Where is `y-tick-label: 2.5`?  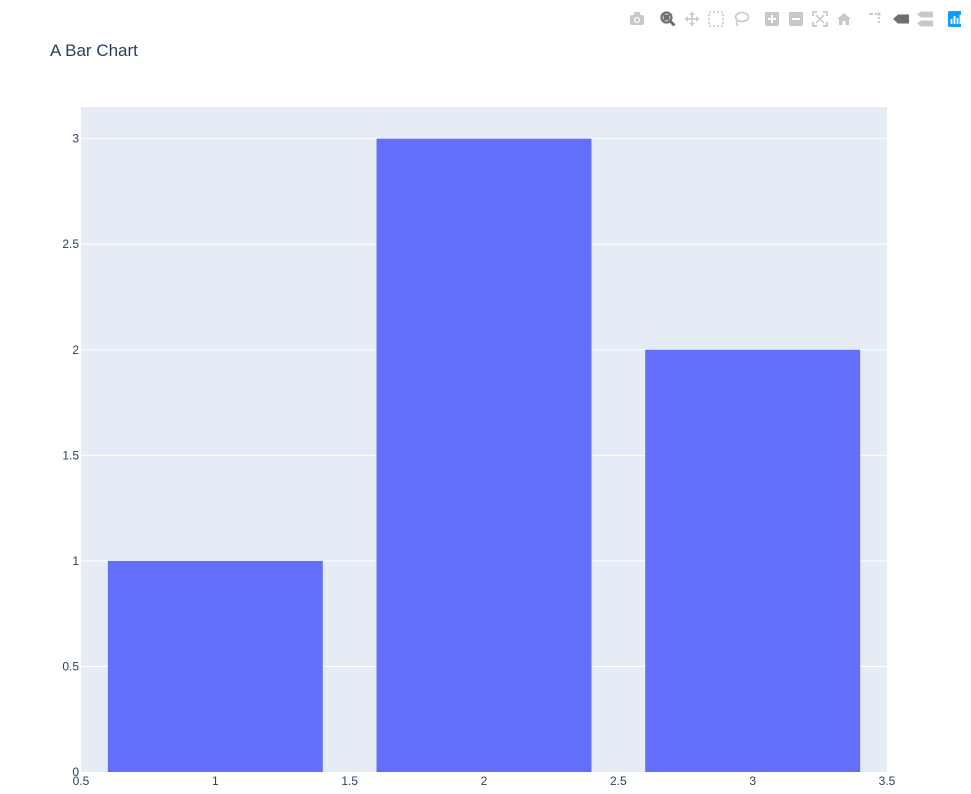 y-tick-label: 2.5 is located at coordinates (70, 244).